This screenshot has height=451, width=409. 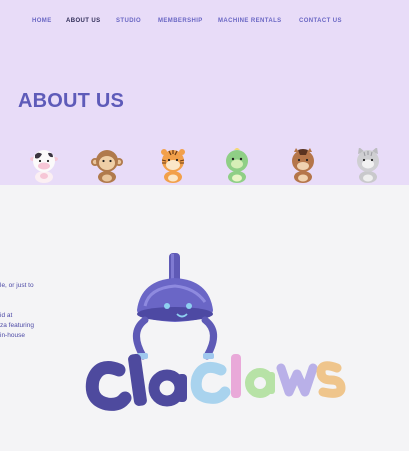 What do you see at coordinates (17, 325) in the screenshot?
I see `about-text-line: za featuring` at bounding box center [17, 325].